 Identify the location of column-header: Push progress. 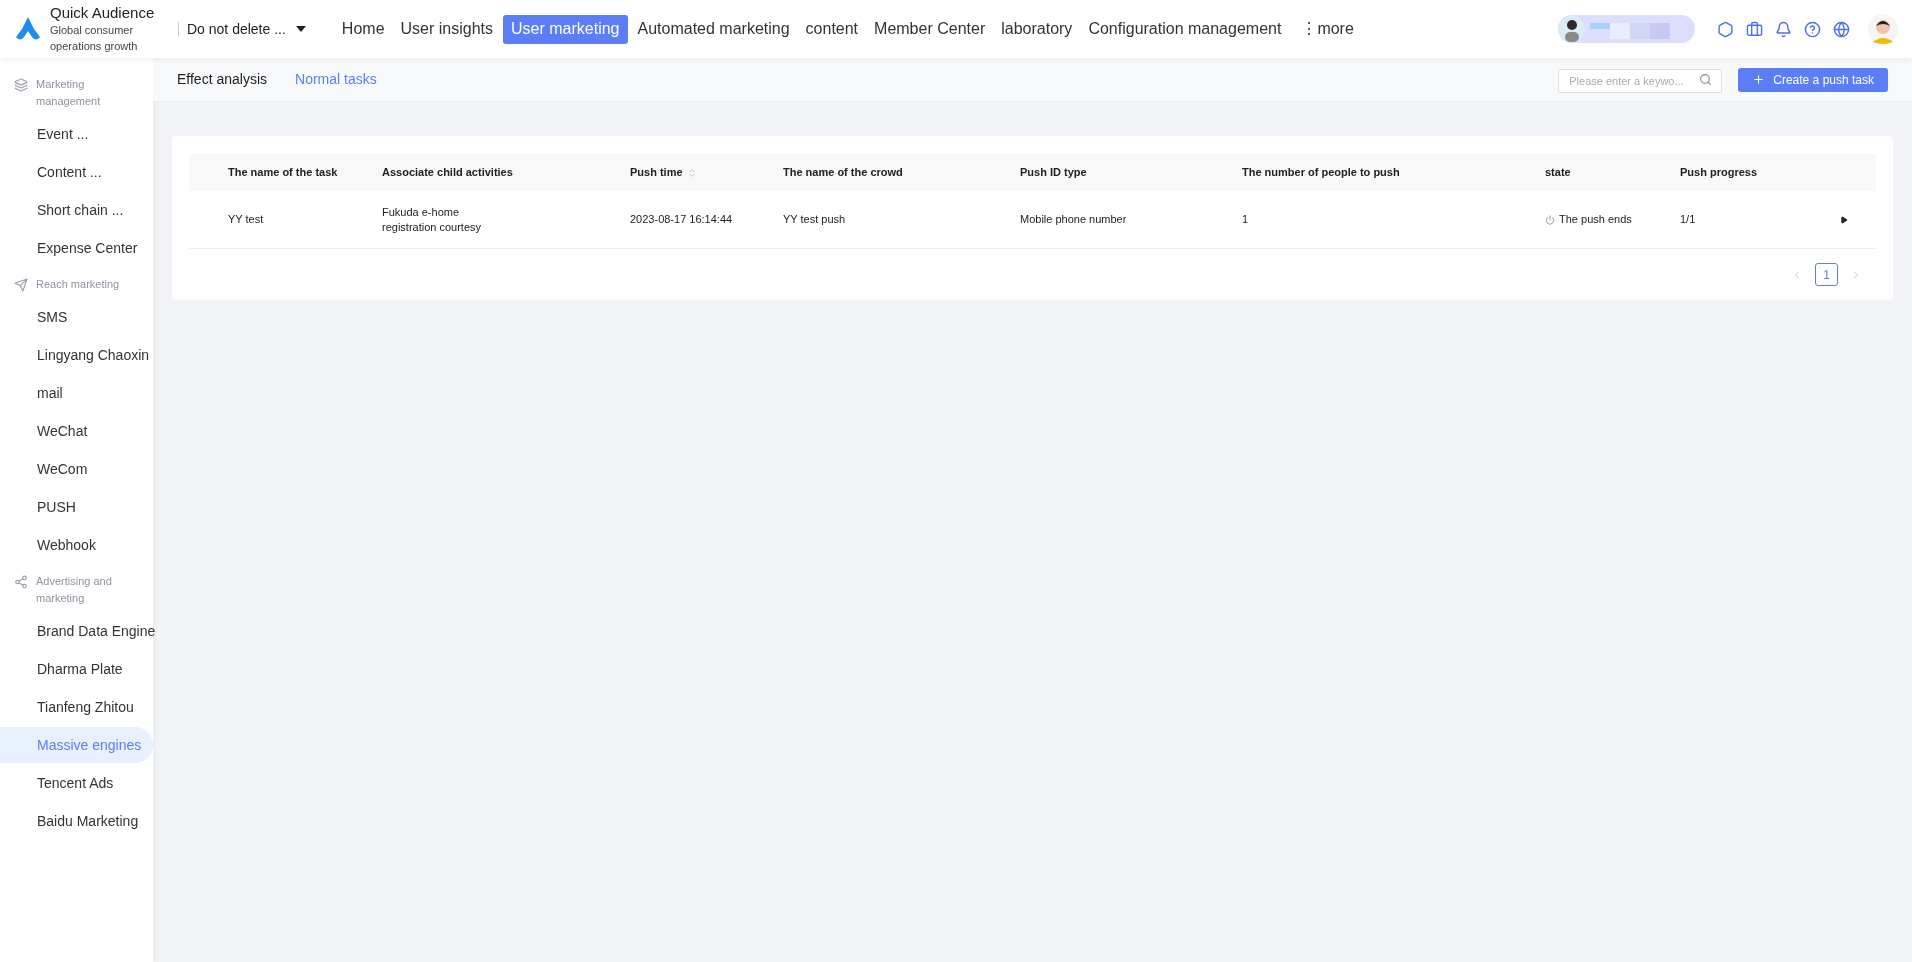
(1719, 173).